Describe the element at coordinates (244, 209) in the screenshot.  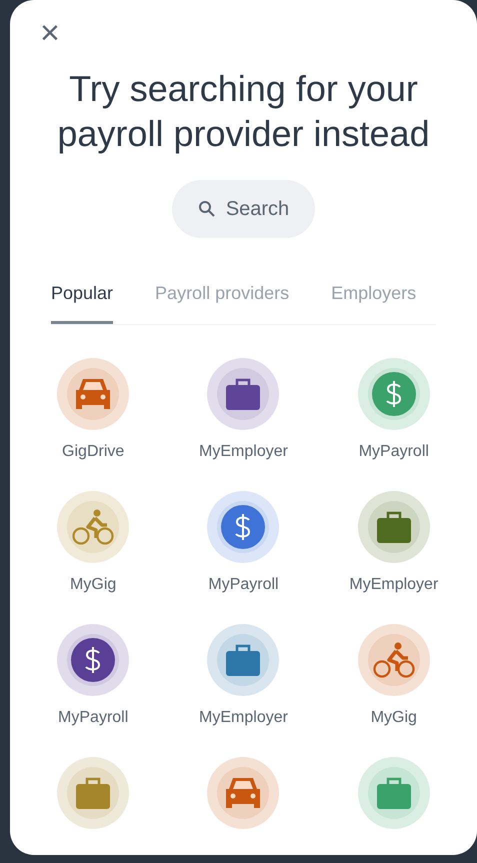
I see `search-button: Search` at that location.